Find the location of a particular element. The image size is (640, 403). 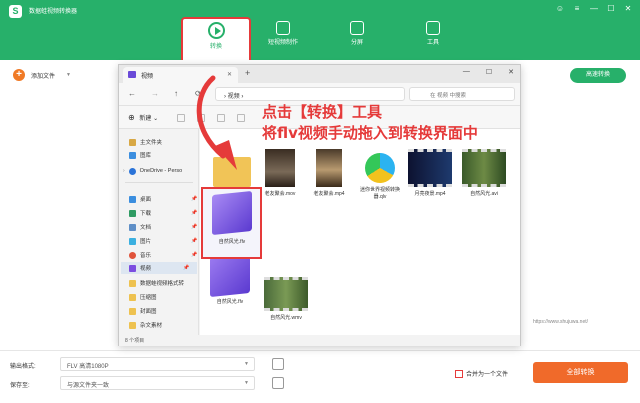

new-button: ⊕ 新建 ⌄ is located at coordinates (143, 117).